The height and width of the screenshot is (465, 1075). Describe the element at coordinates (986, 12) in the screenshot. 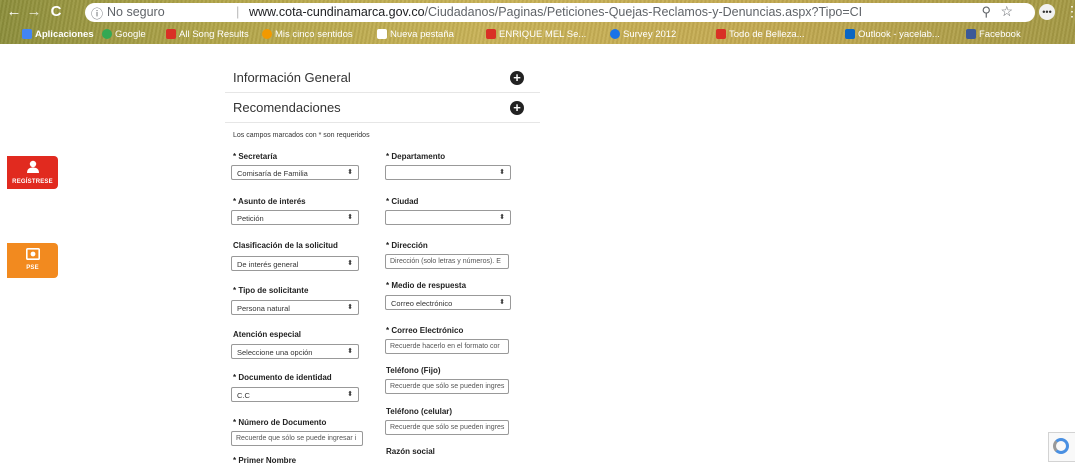

I see `zoom-icon: ⚲` at that location.